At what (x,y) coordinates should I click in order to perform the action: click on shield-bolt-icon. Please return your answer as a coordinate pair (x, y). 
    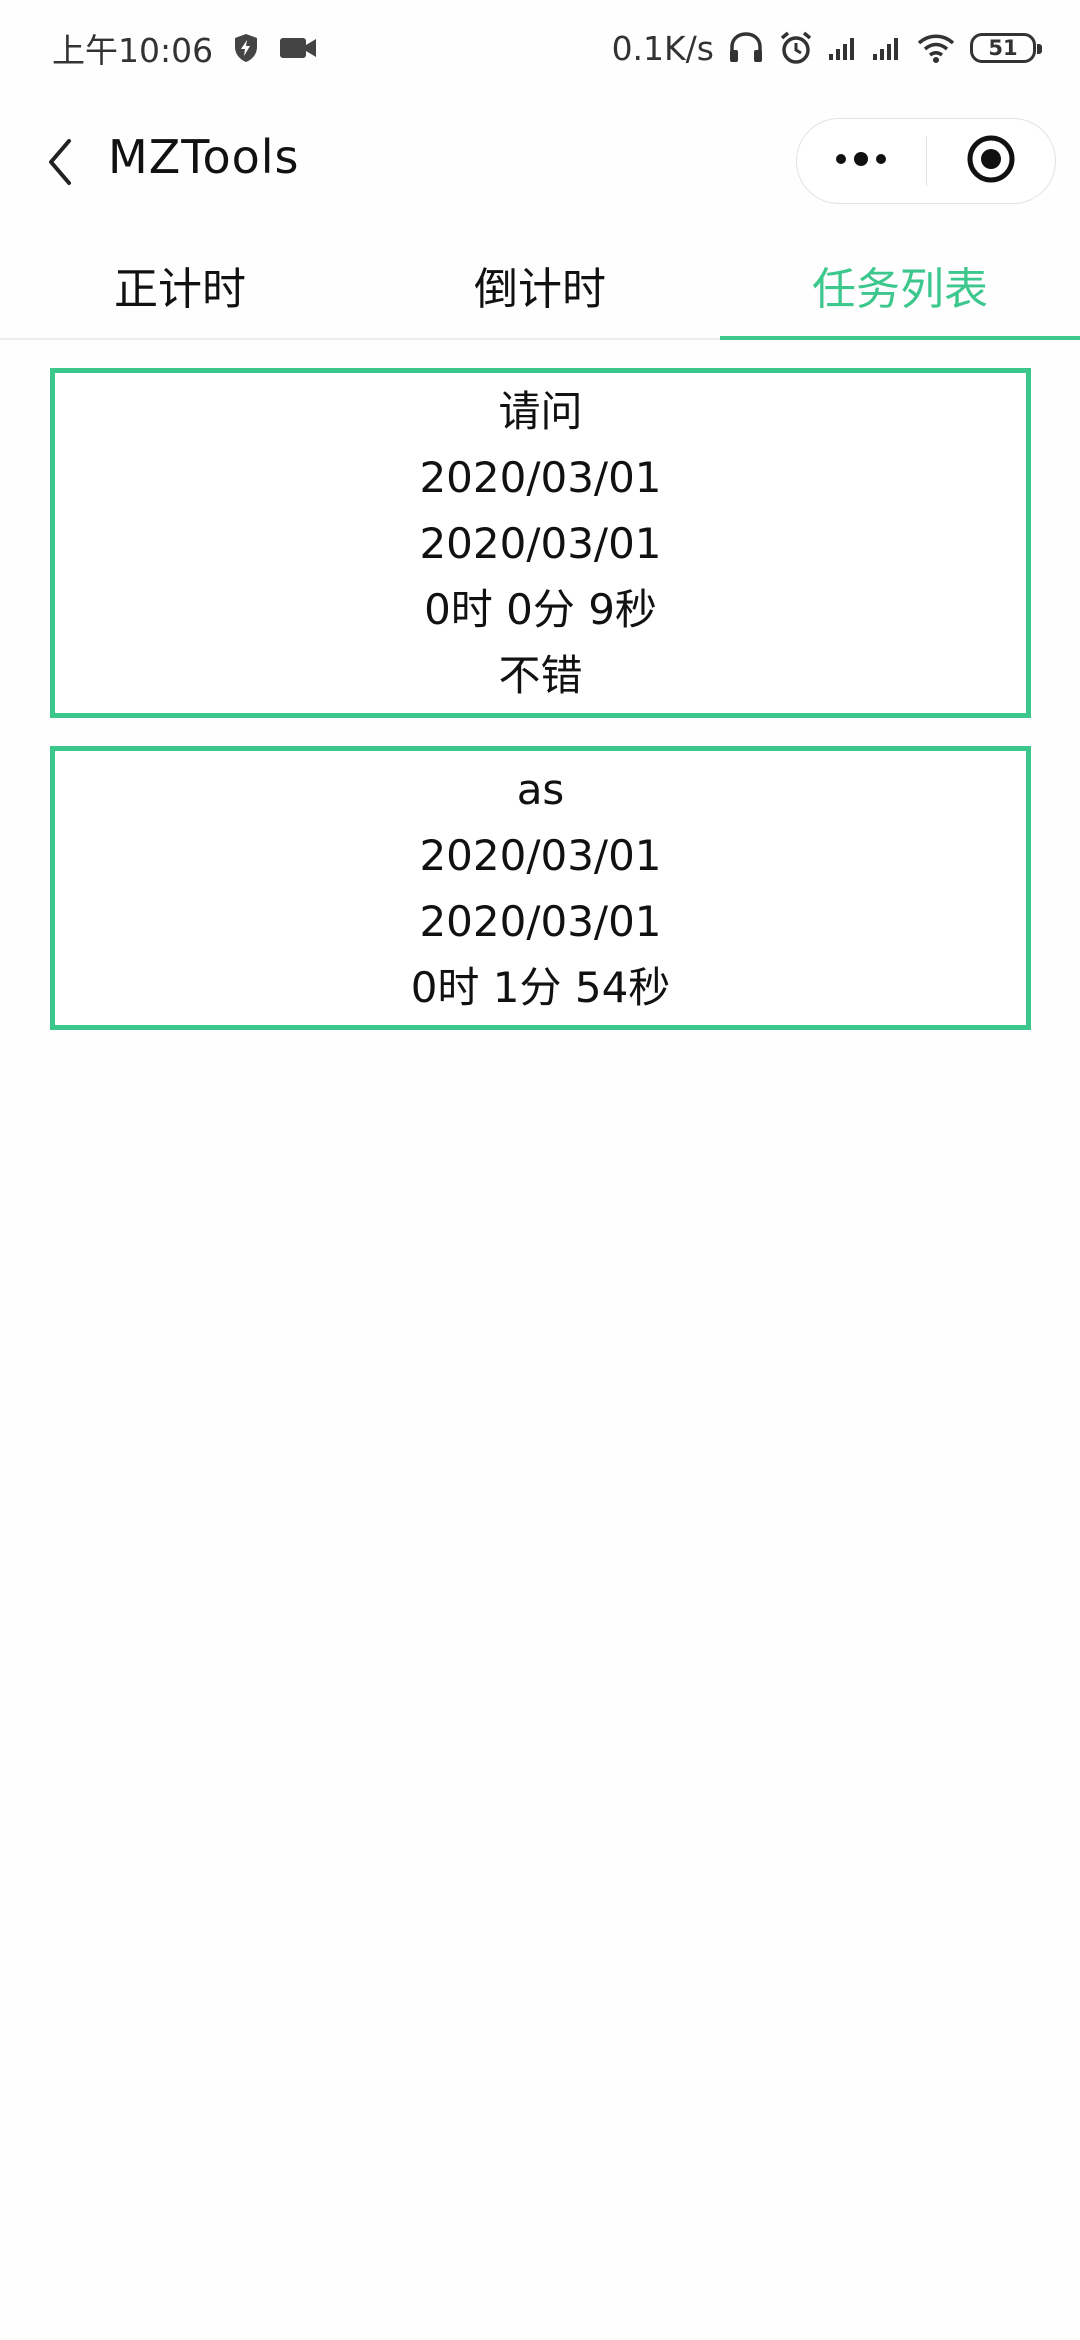
    Looking at the image, I should click on (246, 48).